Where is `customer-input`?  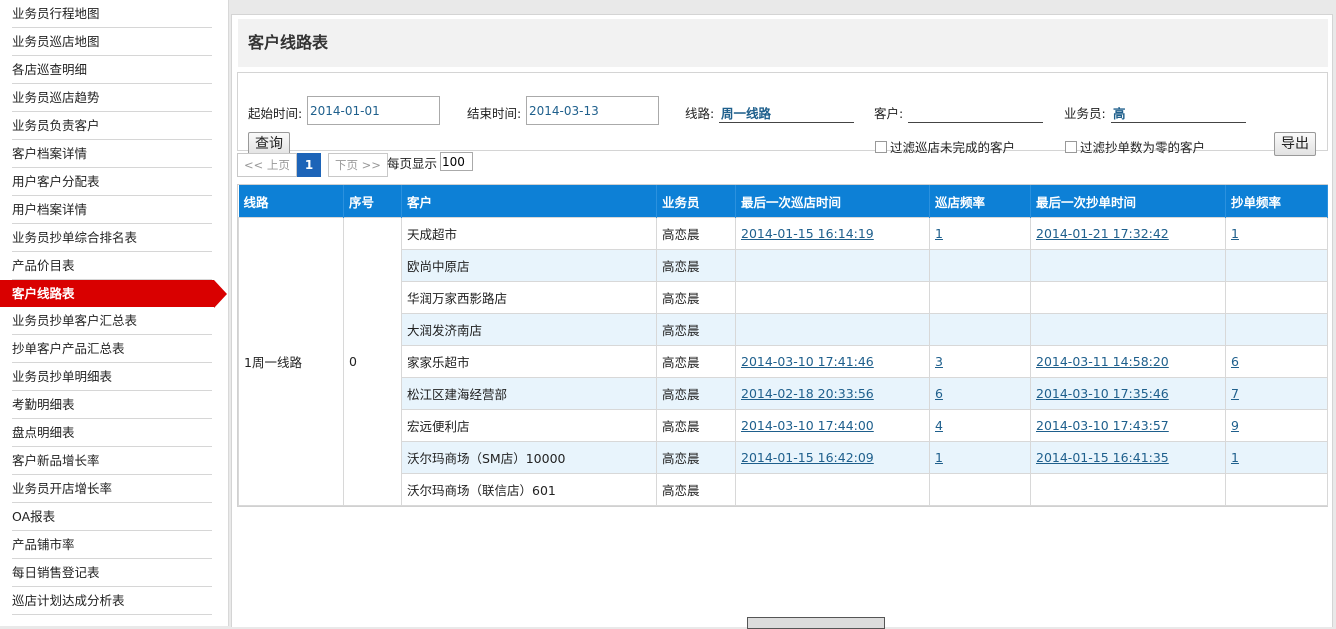 customer-input is located at coordinates (975, 112).